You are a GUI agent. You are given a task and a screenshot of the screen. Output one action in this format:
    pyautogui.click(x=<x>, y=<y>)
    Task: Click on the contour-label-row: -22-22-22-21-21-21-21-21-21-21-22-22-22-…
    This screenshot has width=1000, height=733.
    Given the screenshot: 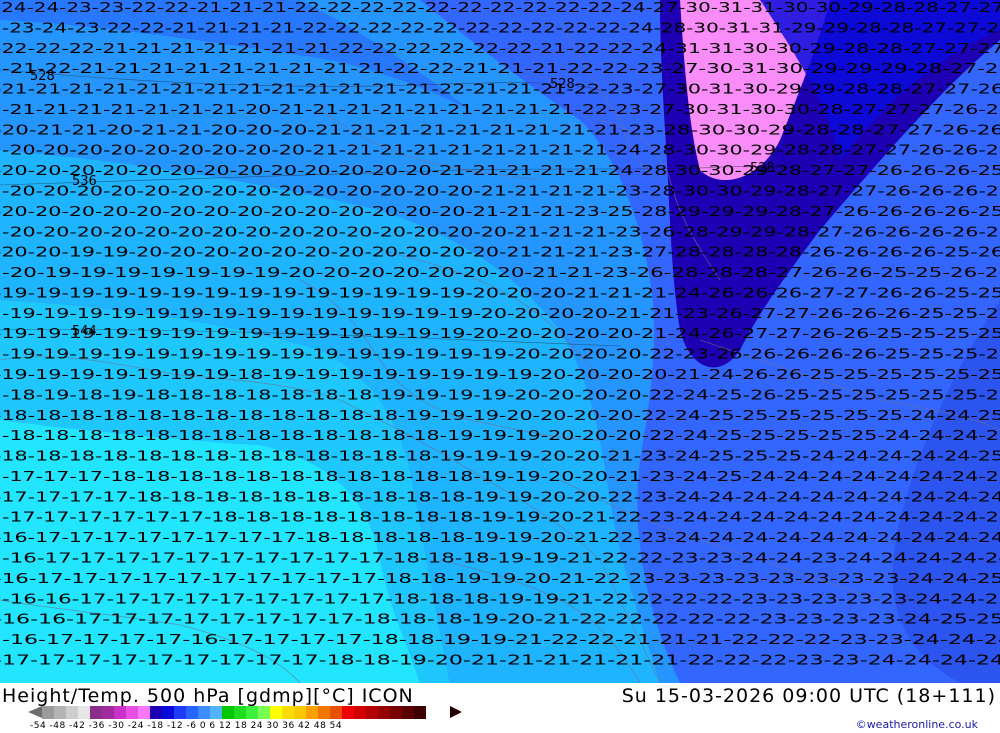 What is the action you would take?
    pyautogui.click(x=500, y=49)
    